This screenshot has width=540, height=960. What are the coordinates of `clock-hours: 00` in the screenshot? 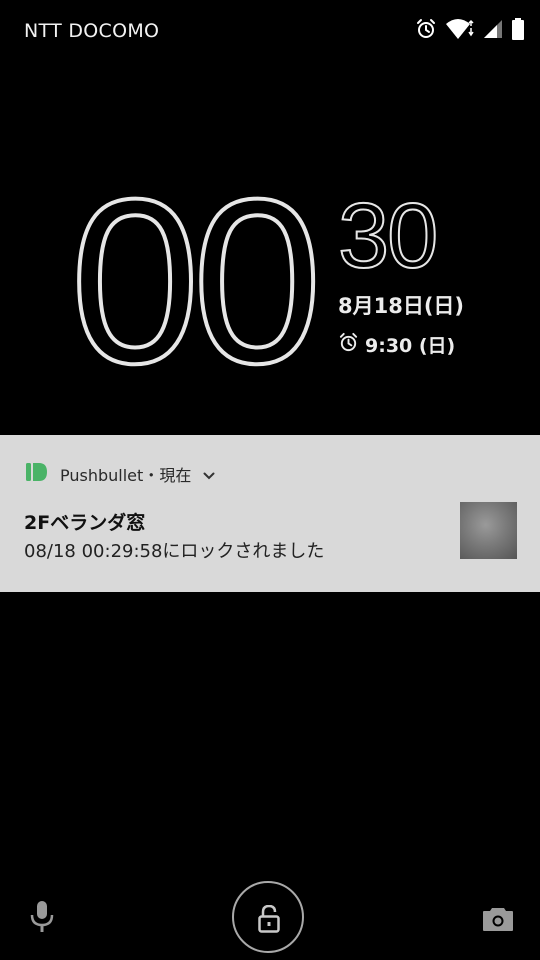 It's located at (196, 281).